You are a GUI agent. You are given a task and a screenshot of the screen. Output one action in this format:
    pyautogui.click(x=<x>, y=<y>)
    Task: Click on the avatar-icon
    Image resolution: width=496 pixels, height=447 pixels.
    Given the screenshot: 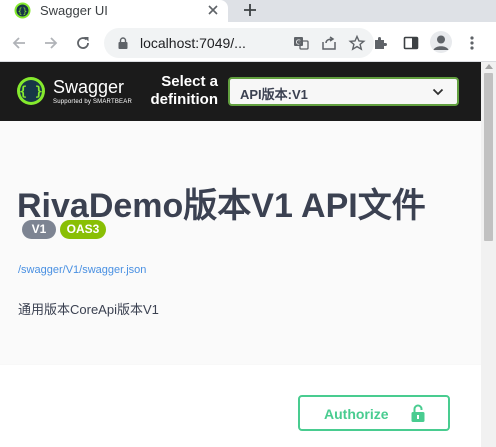 What is the action you would take?
    pyautogui.click(x=441, y=42)
    